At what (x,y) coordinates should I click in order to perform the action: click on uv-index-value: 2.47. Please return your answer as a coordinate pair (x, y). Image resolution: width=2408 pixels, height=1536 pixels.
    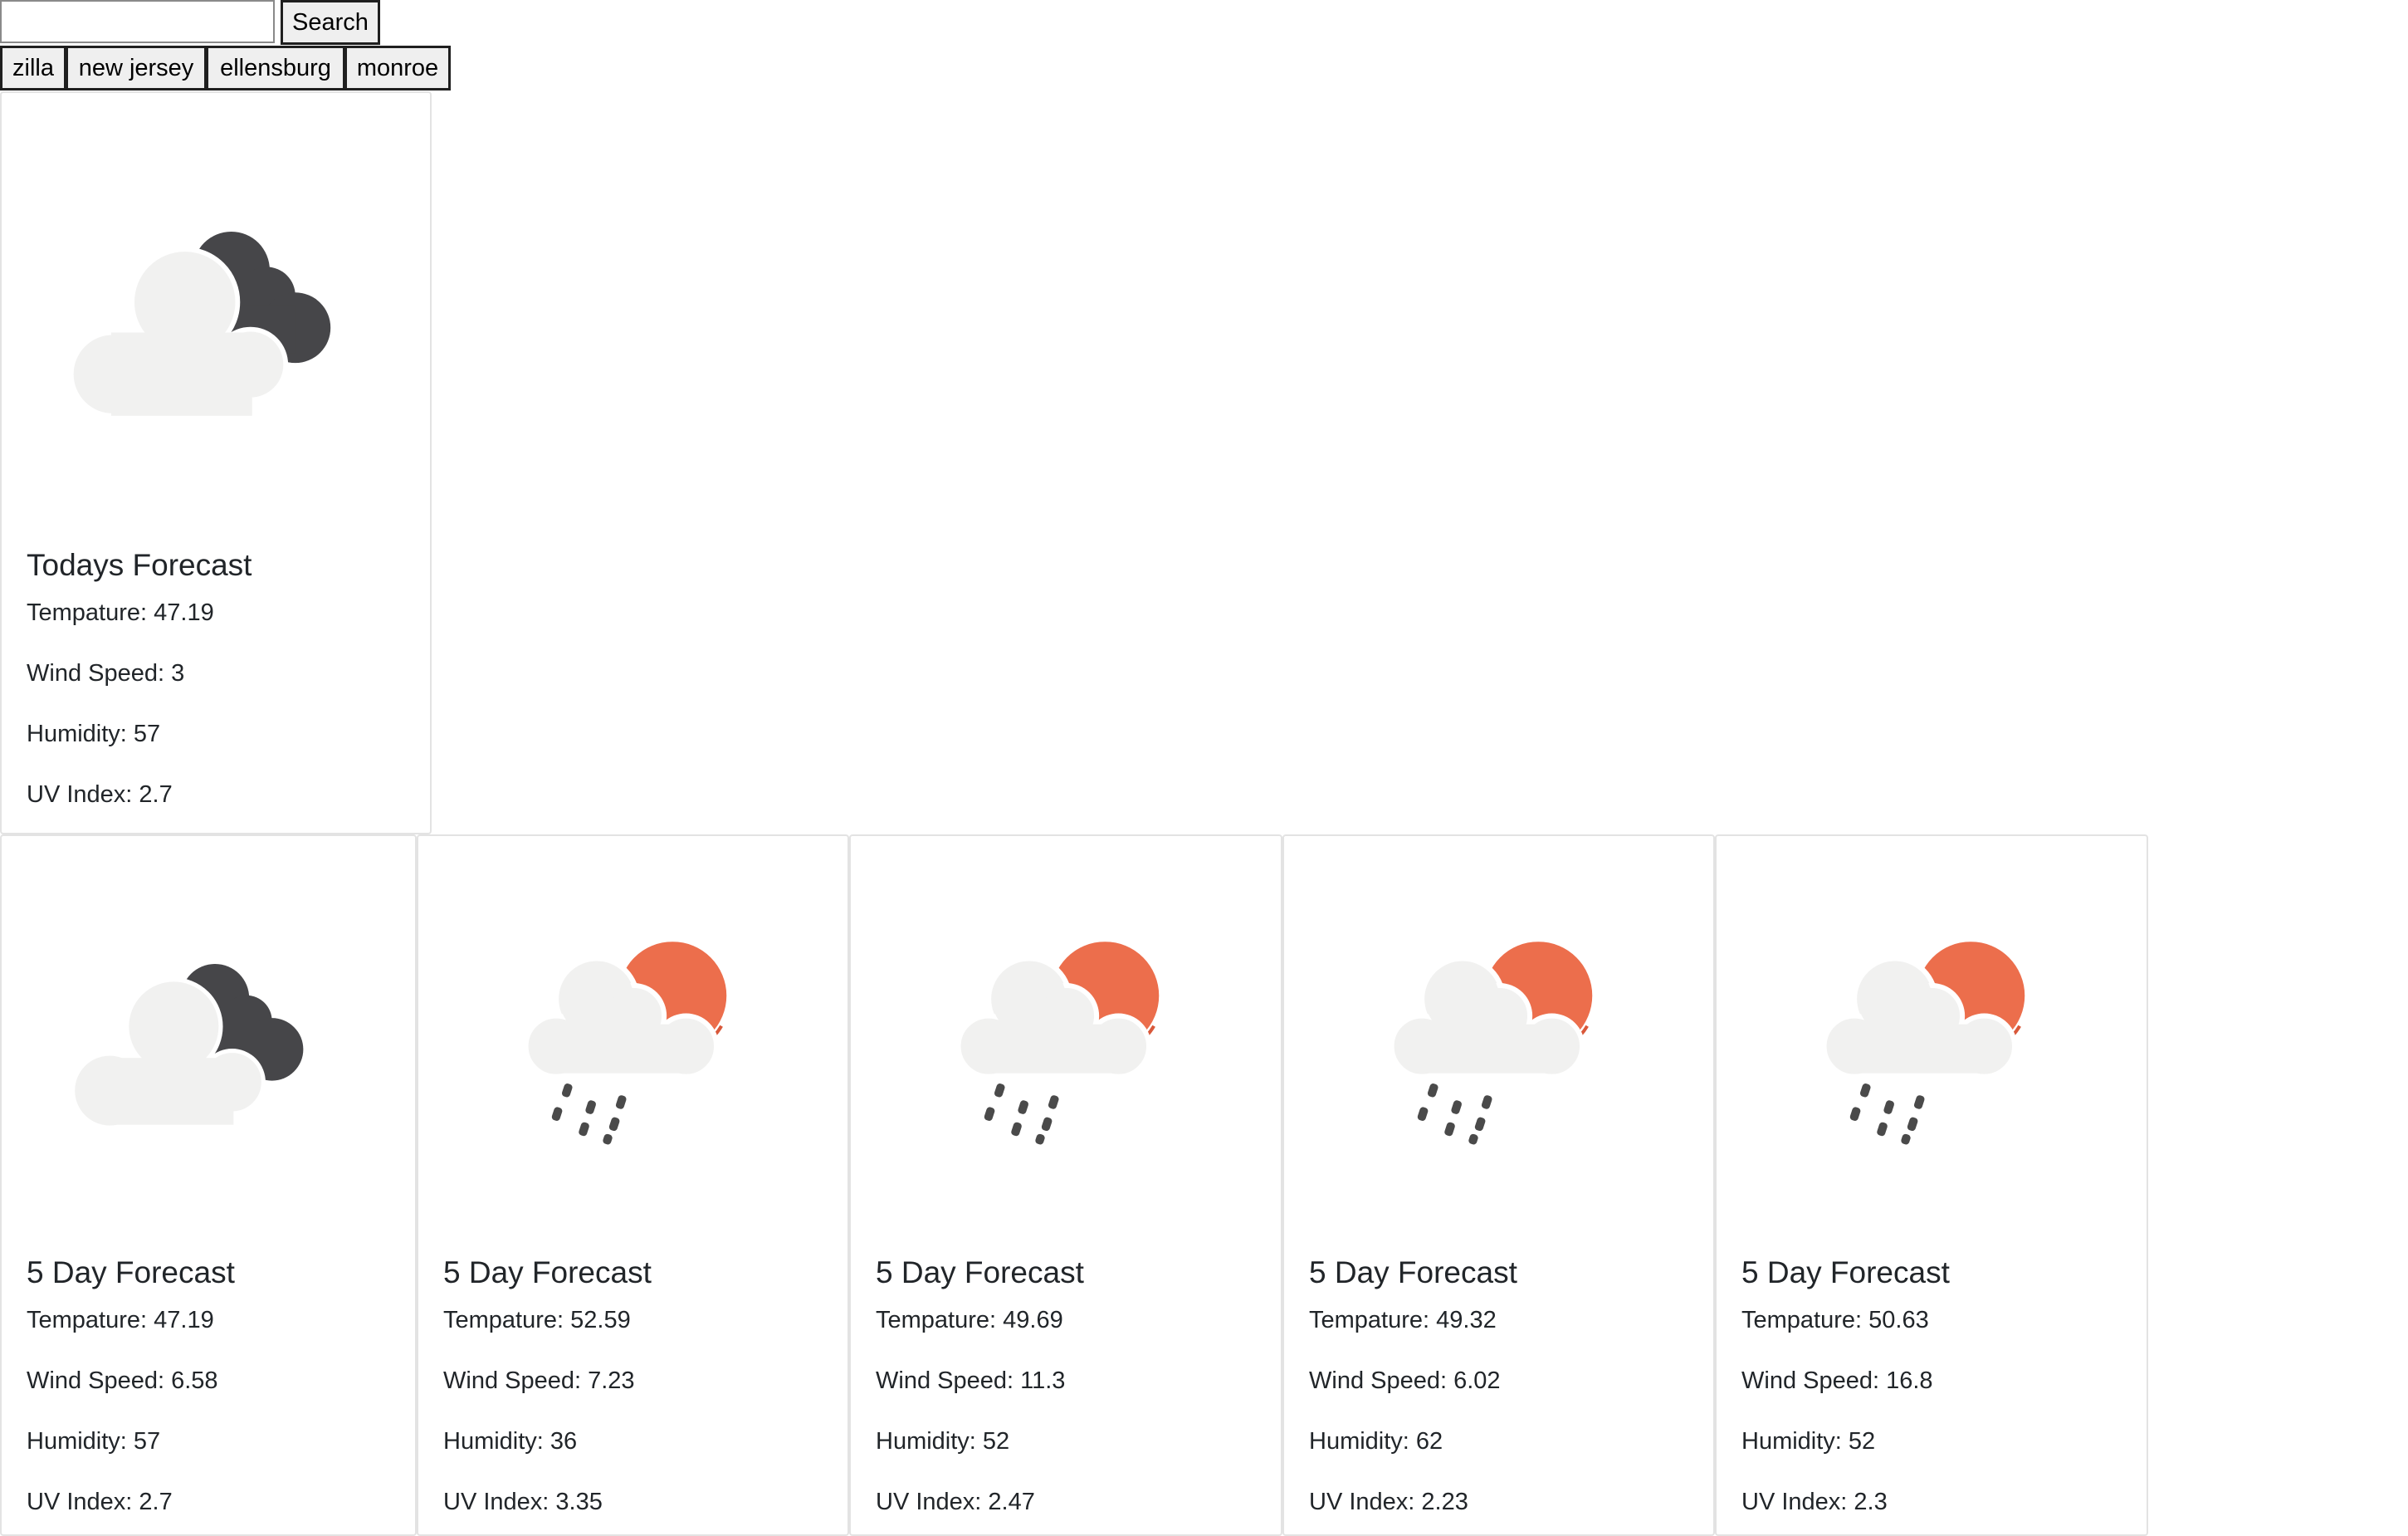
    Looking at the image, I should click on (1011, 1502).